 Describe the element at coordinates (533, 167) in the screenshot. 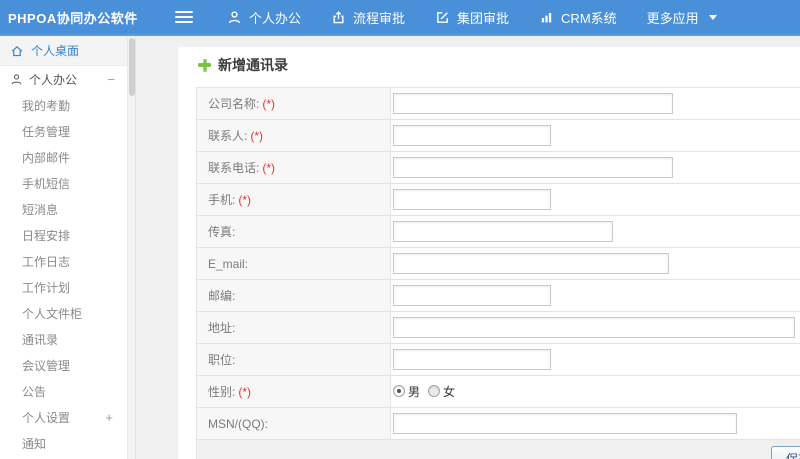

I see `contact-phone-input` at that location.